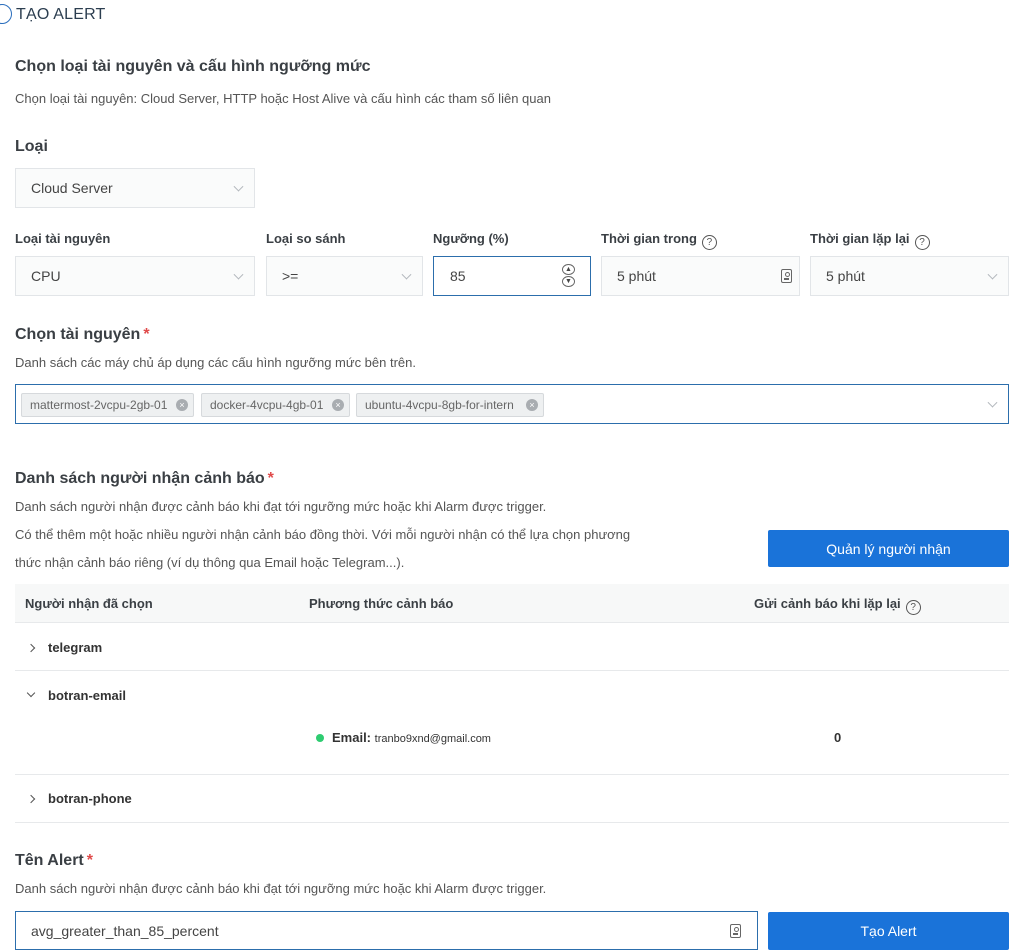  I want to click on type-select: Cloud Server, so click(135, 188).